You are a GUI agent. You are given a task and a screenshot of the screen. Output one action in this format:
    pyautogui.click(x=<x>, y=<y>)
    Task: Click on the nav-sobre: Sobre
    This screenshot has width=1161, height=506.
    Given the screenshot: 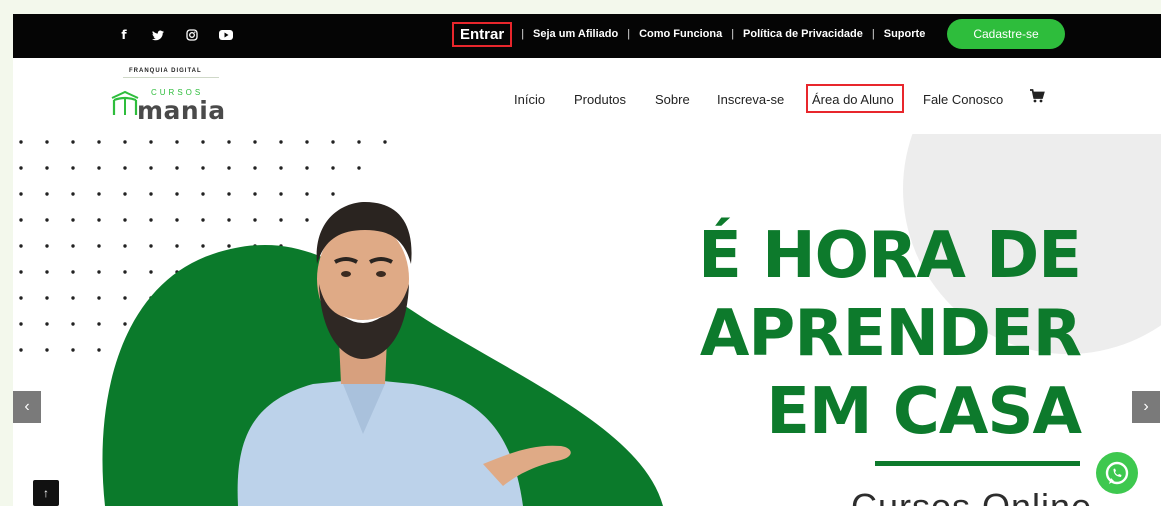 What is the action you would take?
    pyautogui.click(x=672, y=99)
    